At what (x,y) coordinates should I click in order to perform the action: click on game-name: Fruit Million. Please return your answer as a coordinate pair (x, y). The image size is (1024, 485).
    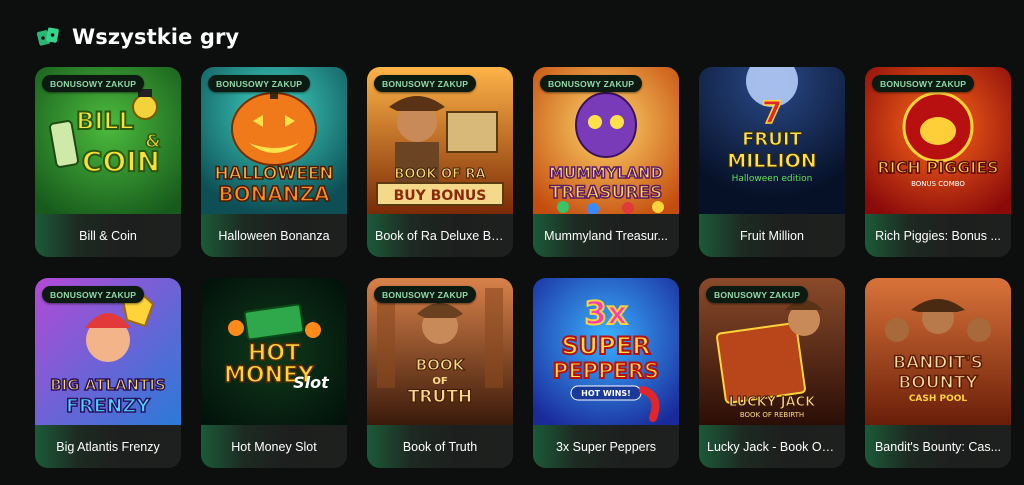
    Looking at the image, I should click on (772, 235).